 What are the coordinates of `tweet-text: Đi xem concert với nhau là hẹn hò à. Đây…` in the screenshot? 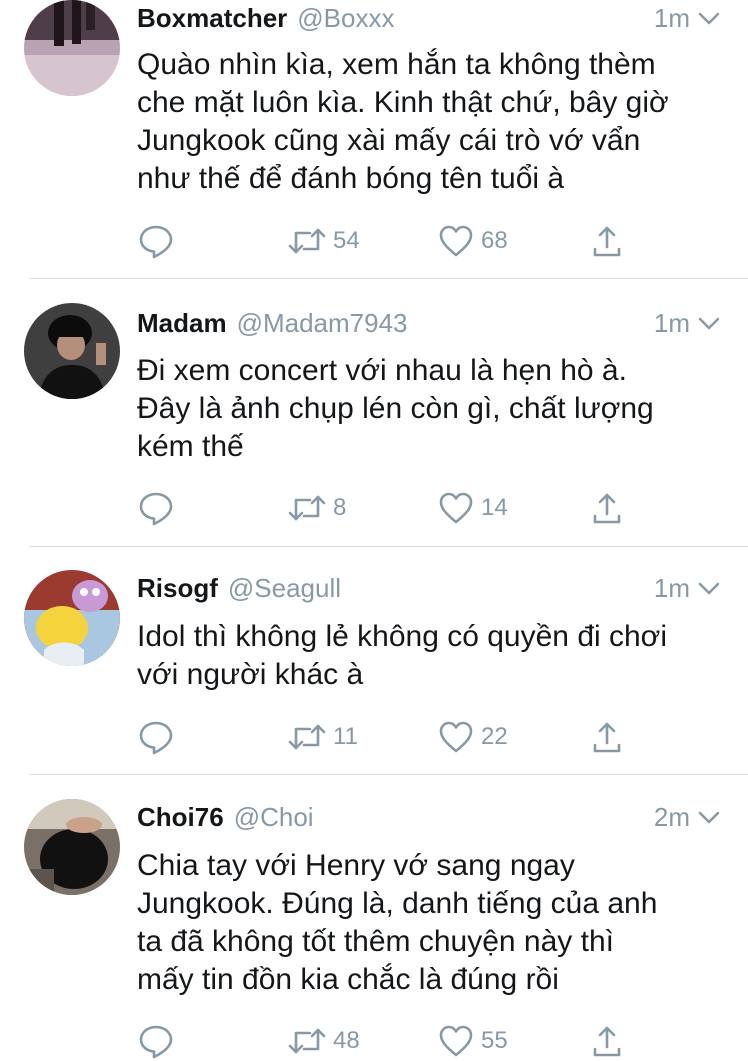 It's located at (427, 409).